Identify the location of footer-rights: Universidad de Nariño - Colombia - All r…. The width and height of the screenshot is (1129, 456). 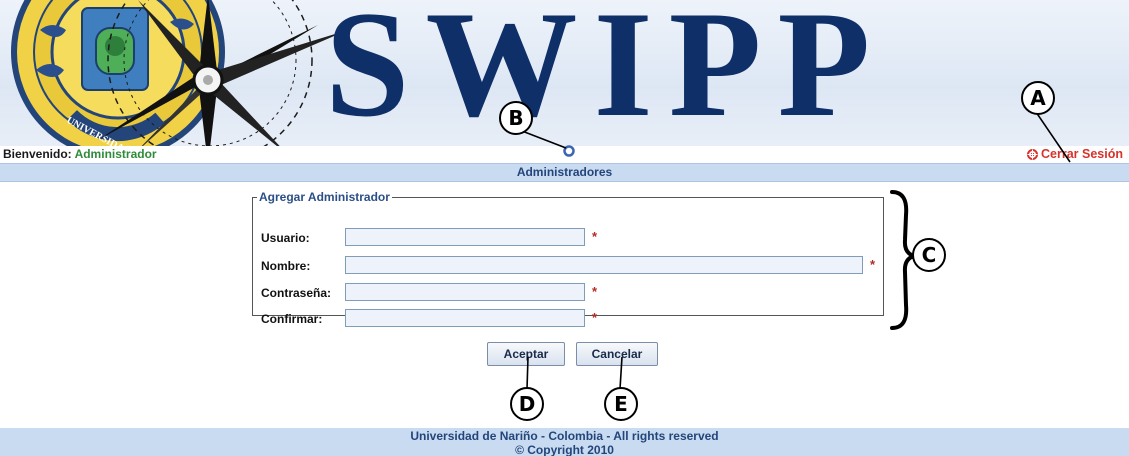
(564, 436).